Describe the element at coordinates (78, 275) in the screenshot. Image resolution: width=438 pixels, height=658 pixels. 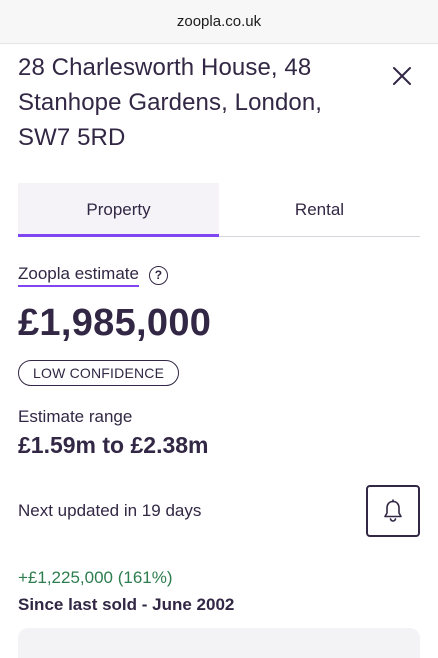
I see `zoopla-estimate-link: Zoopla estimate` at that location.